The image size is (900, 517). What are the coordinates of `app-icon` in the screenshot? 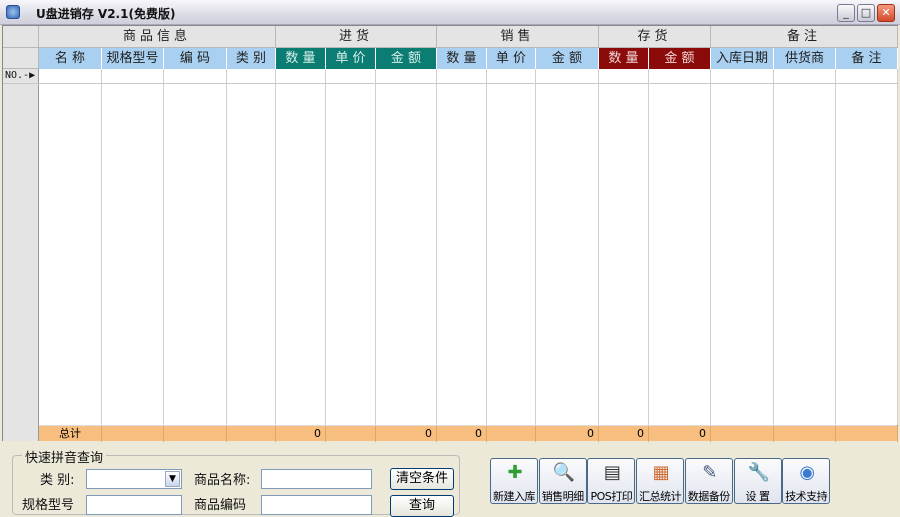 It's located at (13, 12).